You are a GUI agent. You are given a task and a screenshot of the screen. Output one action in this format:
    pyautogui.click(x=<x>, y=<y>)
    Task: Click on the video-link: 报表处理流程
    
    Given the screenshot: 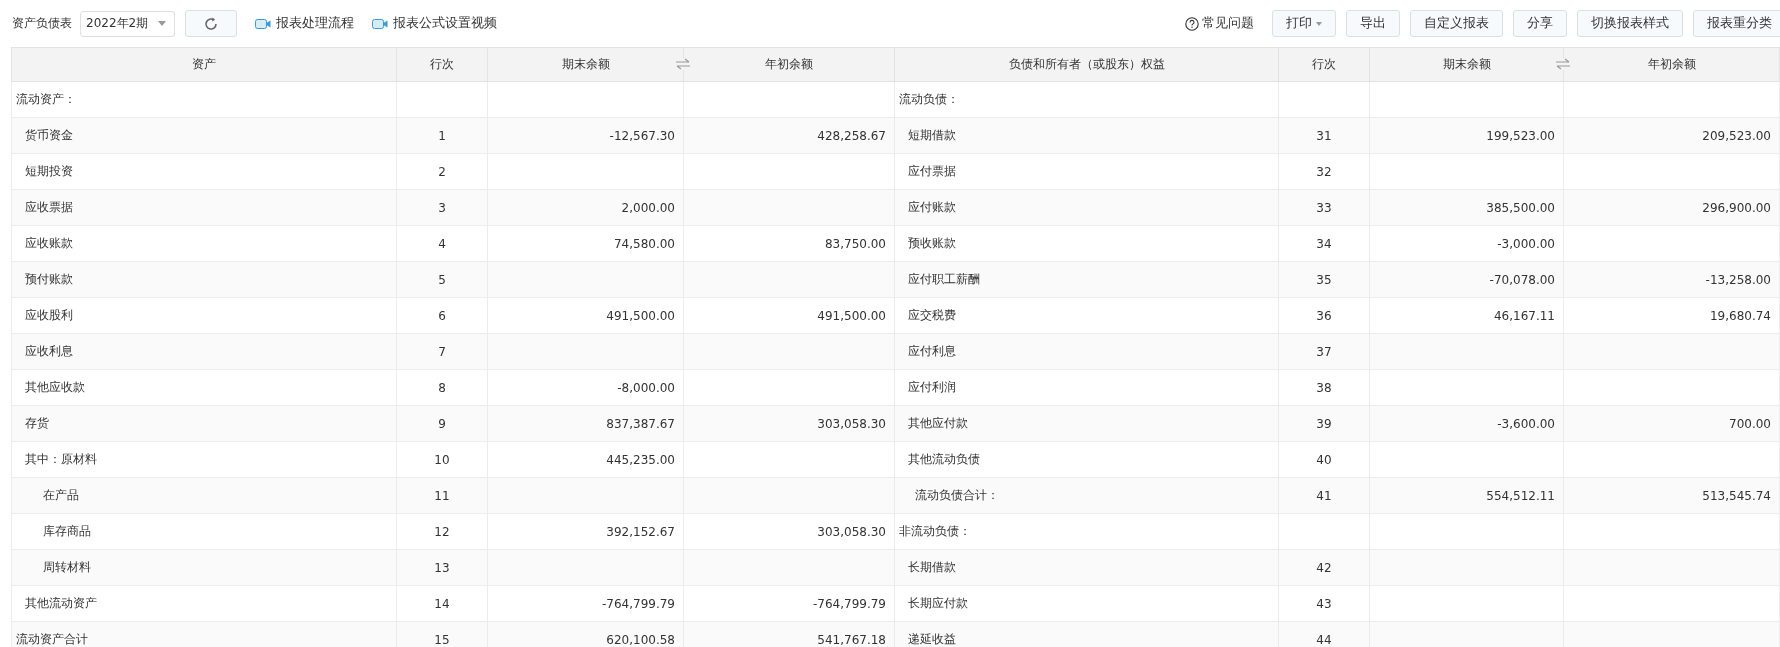 What is the action you would take?
    pyautogui.click(x=304, y=23)
    